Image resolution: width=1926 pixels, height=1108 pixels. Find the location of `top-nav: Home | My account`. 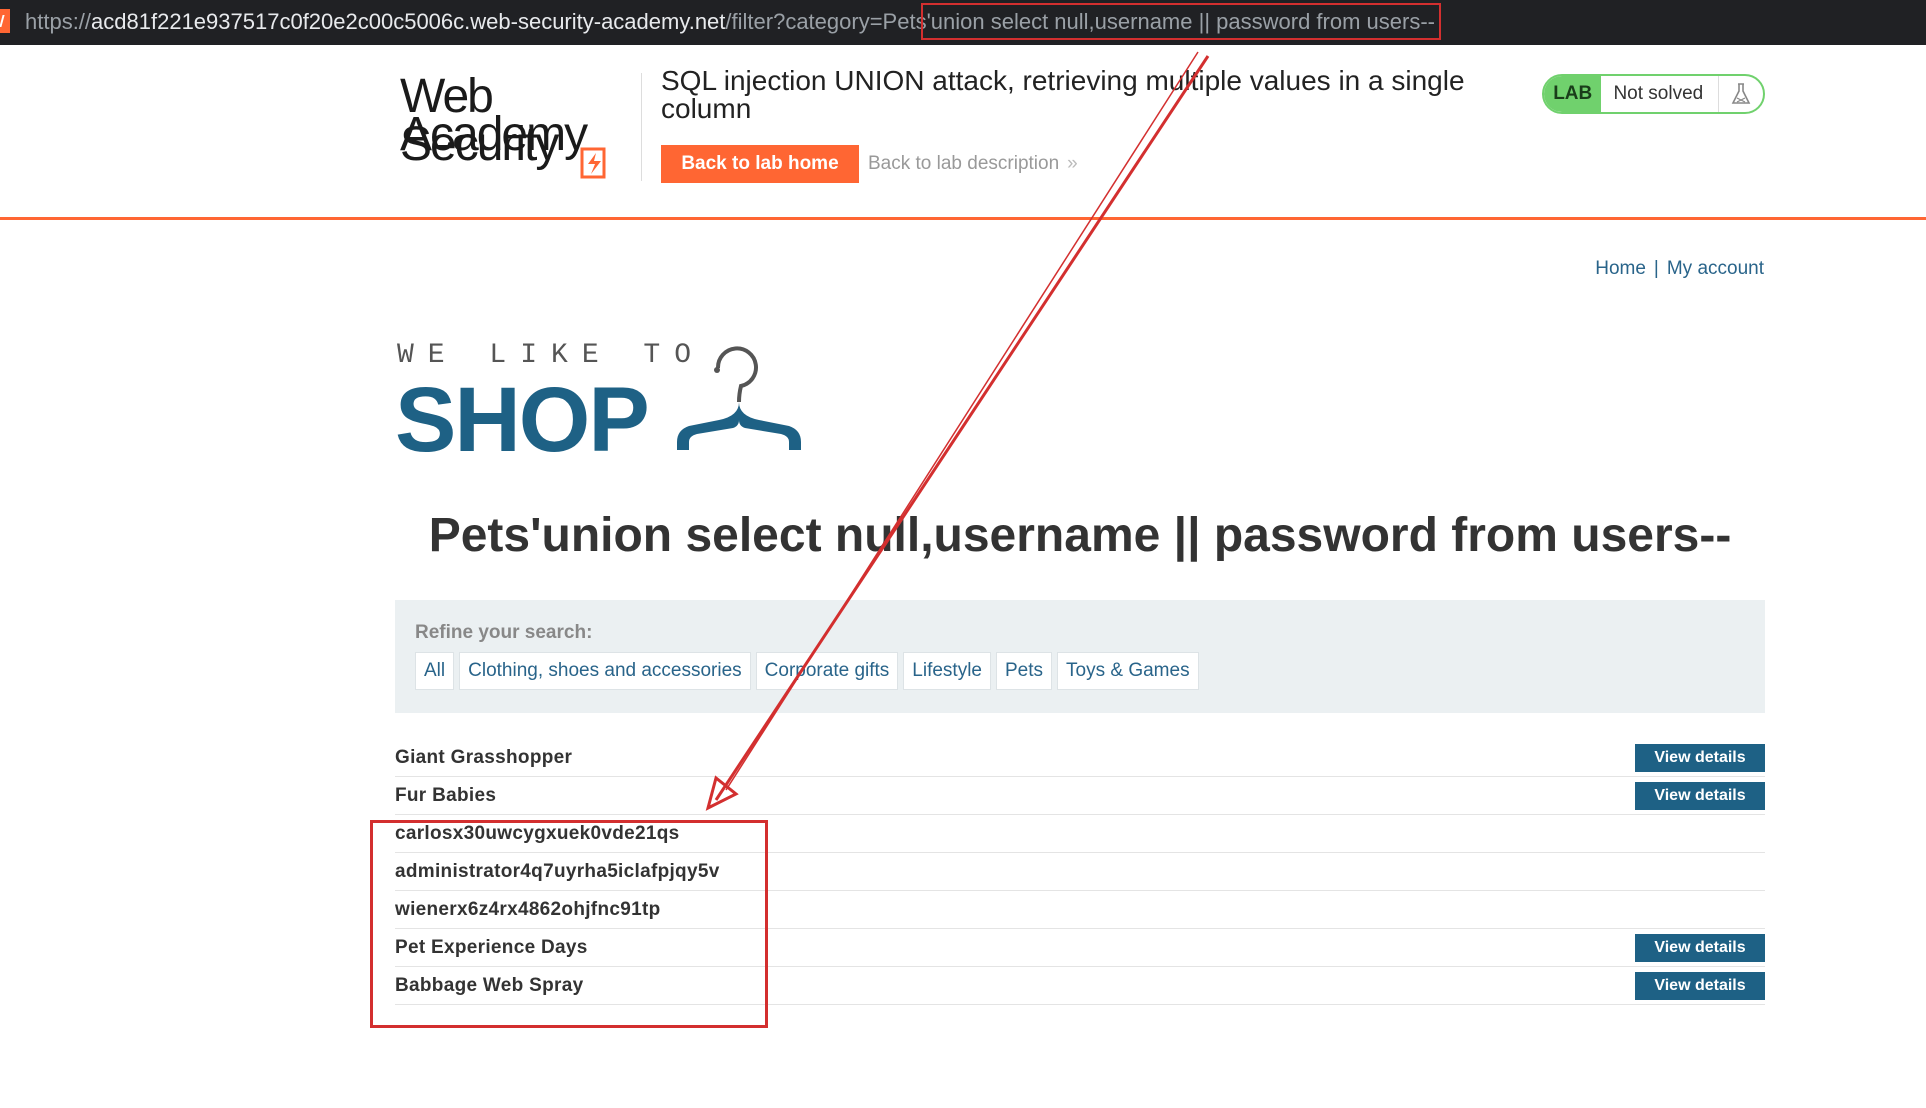

top-nav: Home | My account is located at coordinates (1679, 269).